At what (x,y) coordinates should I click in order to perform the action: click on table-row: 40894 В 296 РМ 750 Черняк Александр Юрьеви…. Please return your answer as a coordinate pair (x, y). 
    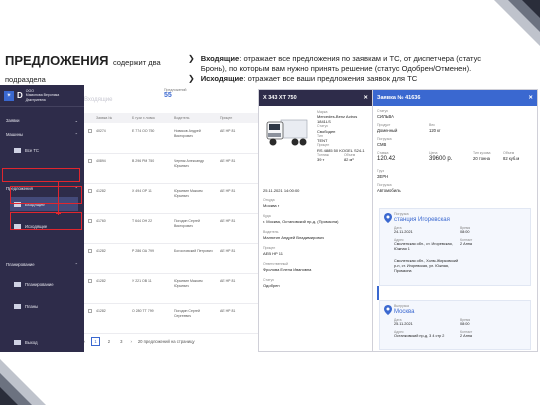
    Looking at the image, I should click on (173, 169).